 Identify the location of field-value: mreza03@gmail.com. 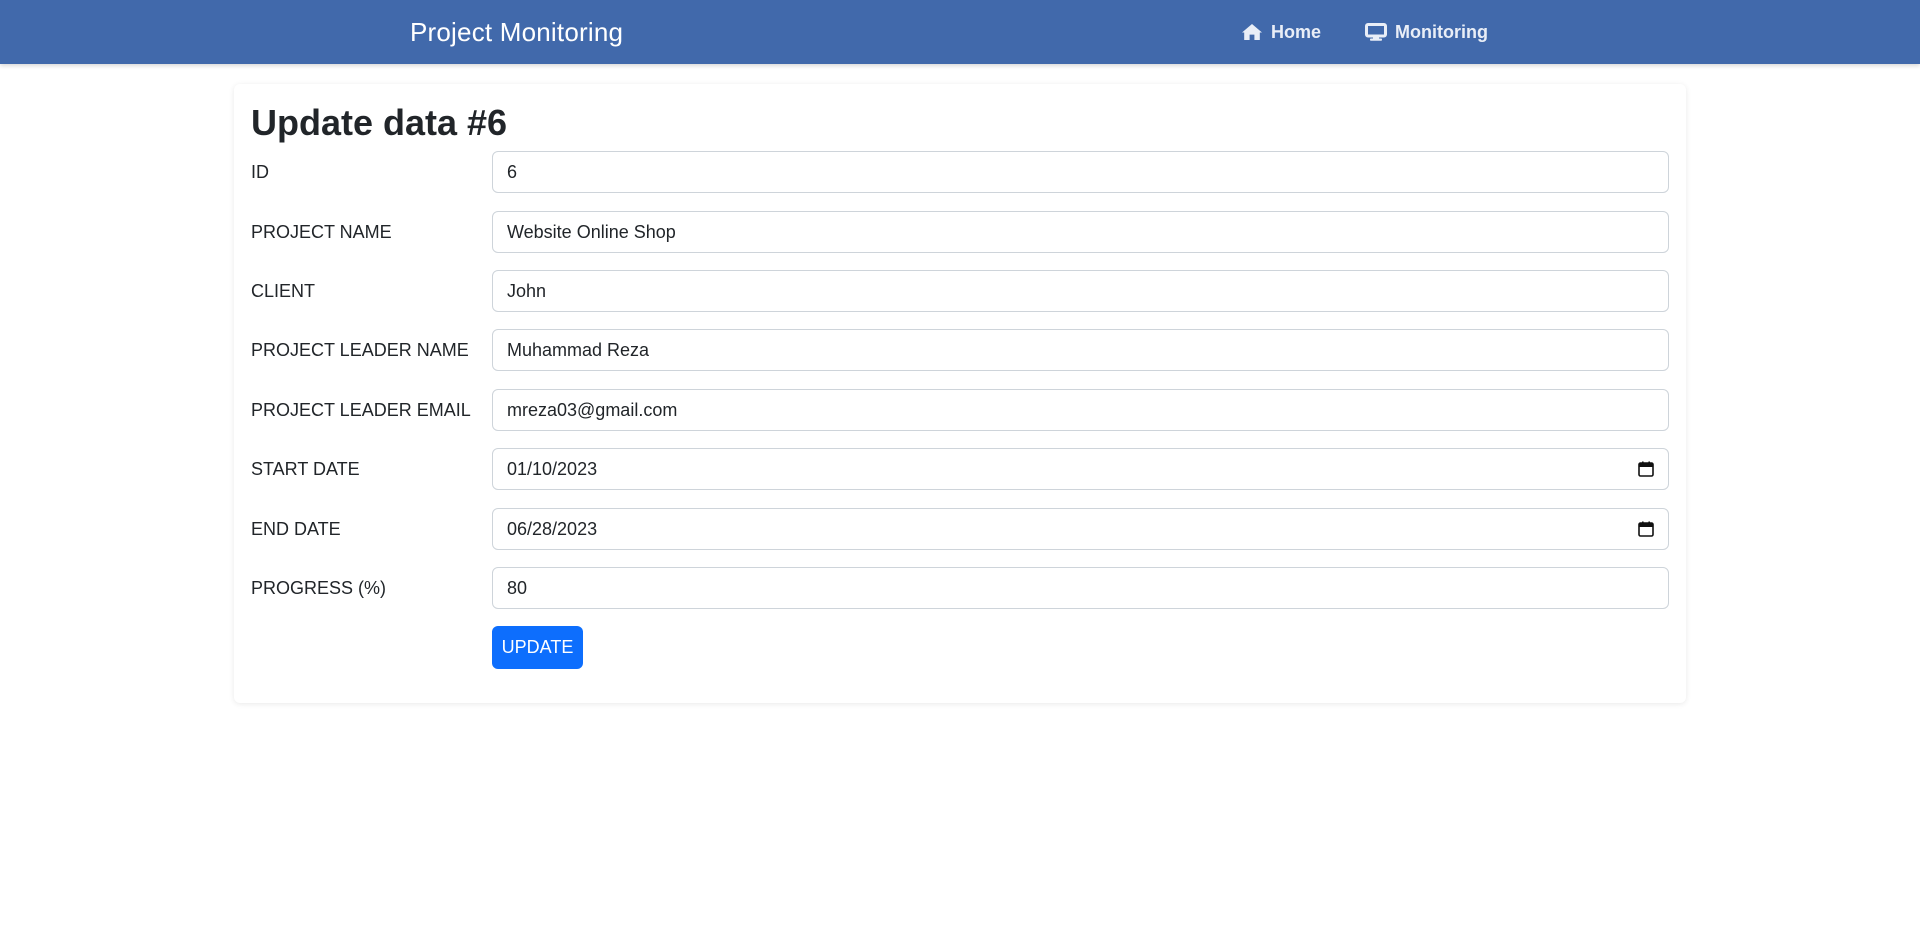
(592, 410).